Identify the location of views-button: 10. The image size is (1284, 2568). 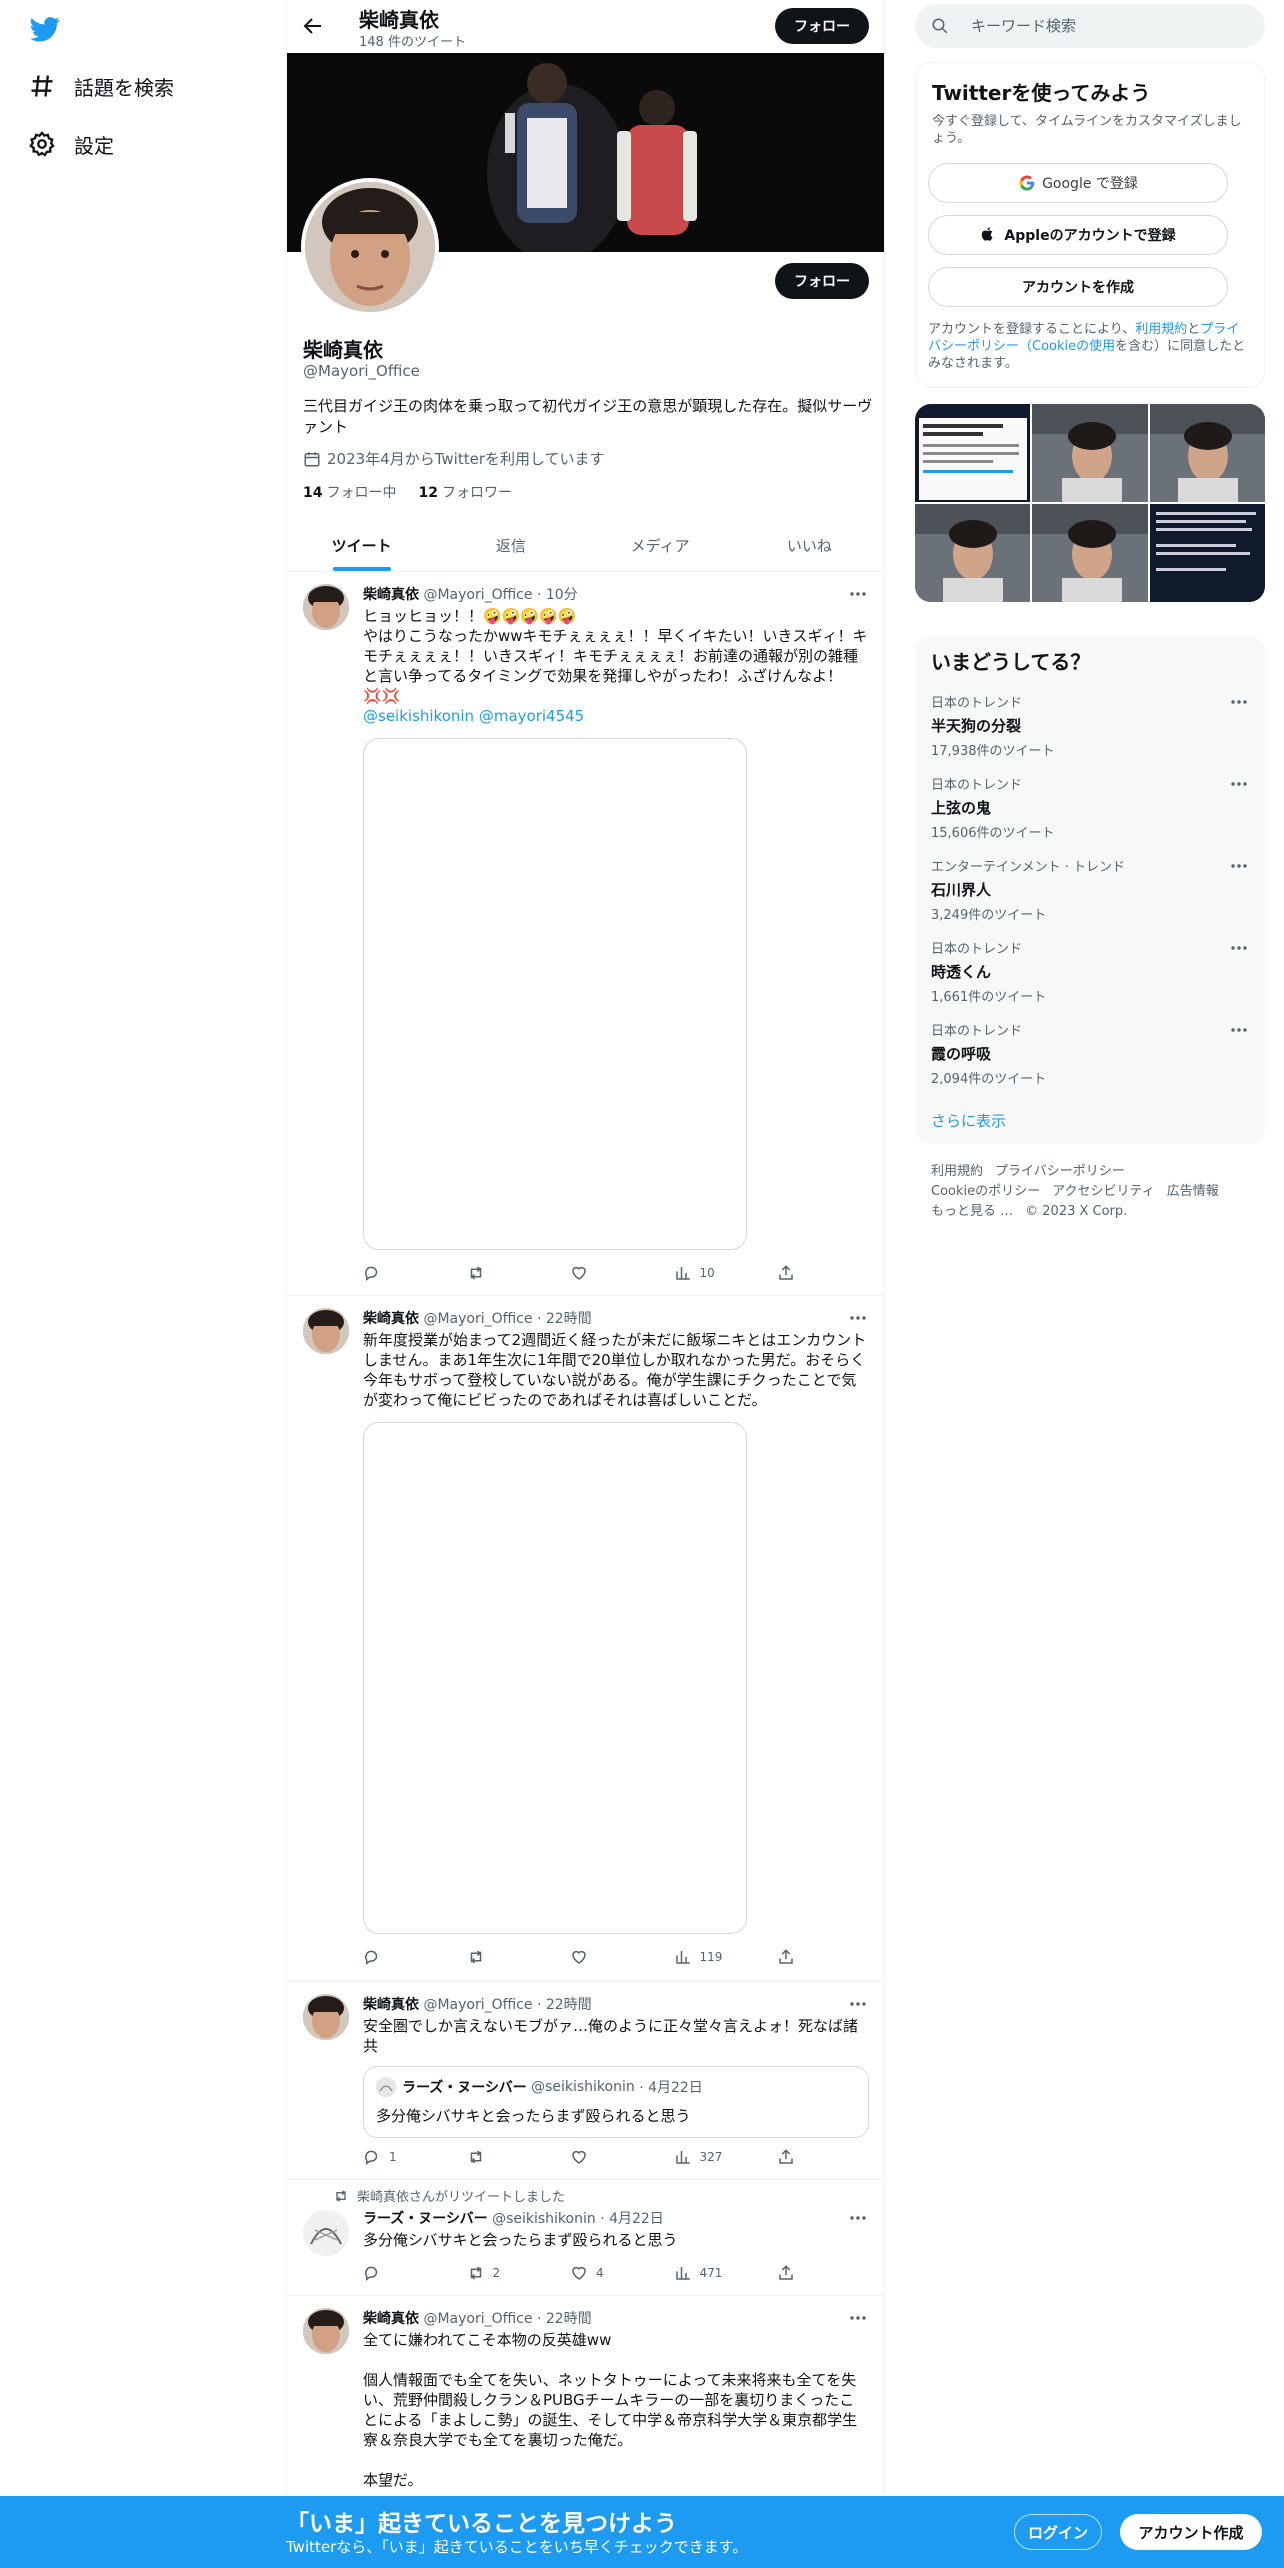
(704, 1273).